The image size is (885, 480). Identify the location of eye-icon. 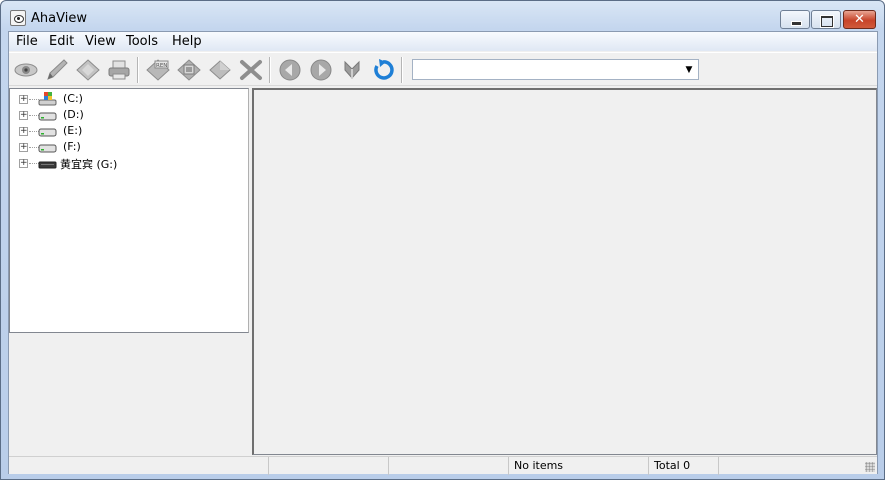
(26, 70).